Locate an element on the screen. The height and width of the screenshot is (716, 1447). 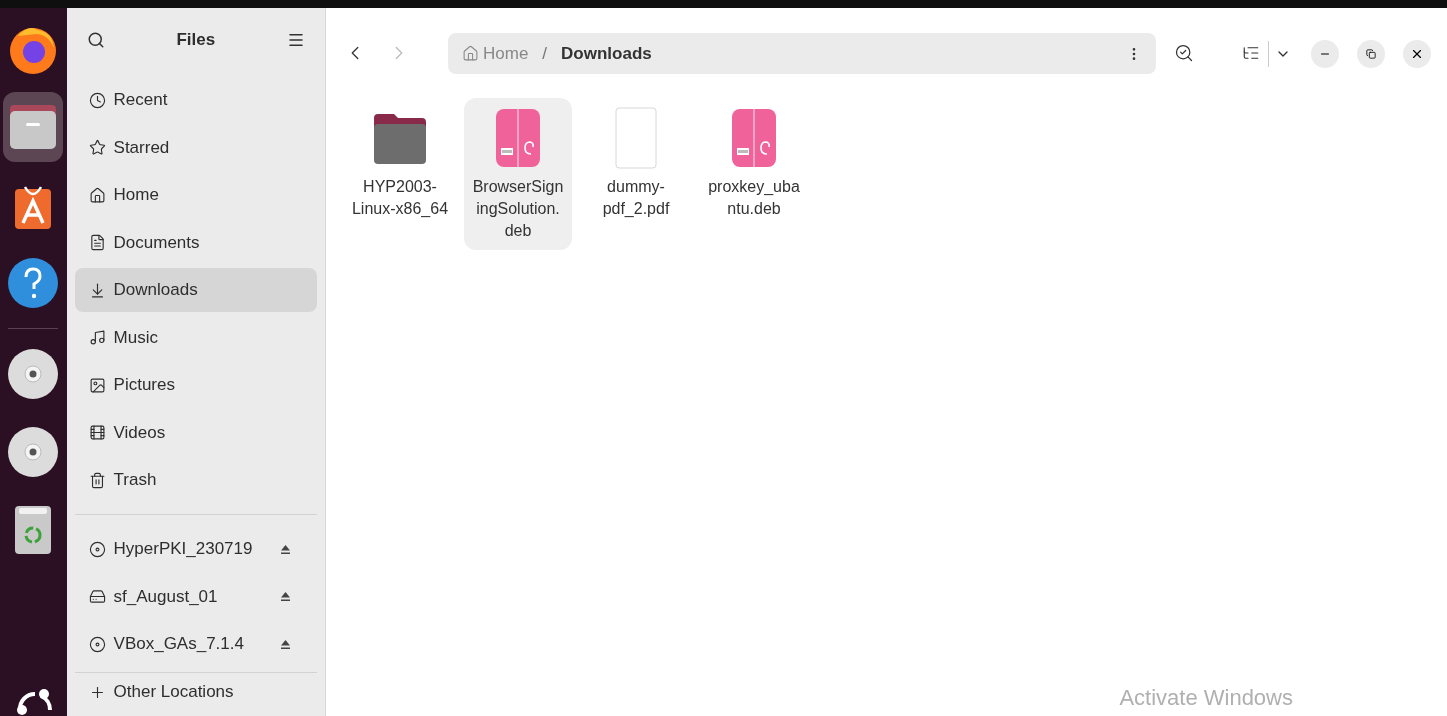
close-icon is located at coordinates (1417, 54).